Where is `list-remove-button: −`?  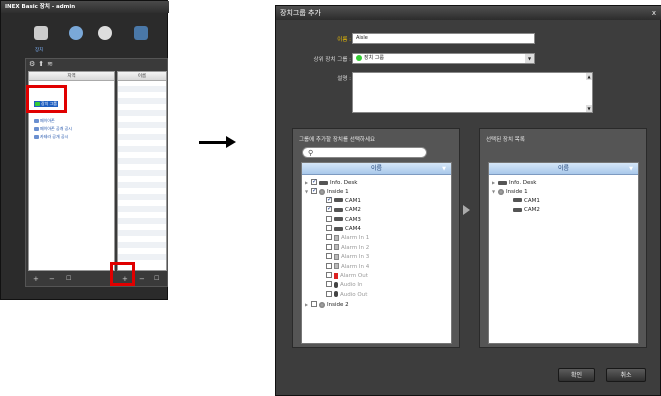
list-remove-button: − is located at coordinates (142, 279).